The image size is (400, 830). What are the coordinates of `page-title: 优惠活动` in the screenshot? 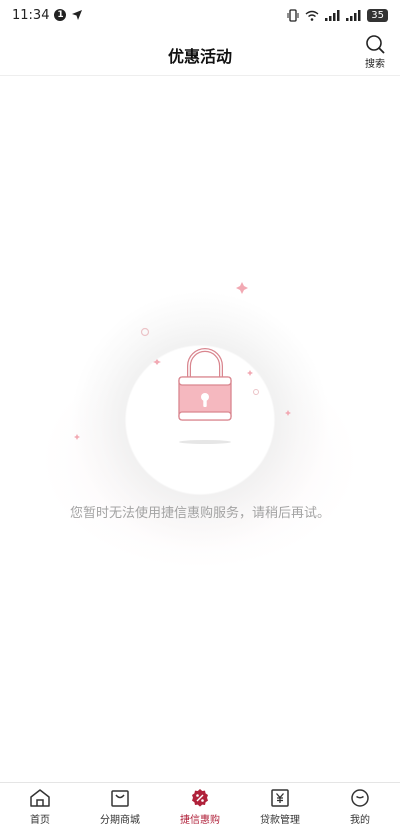 It's located at (199, 56).